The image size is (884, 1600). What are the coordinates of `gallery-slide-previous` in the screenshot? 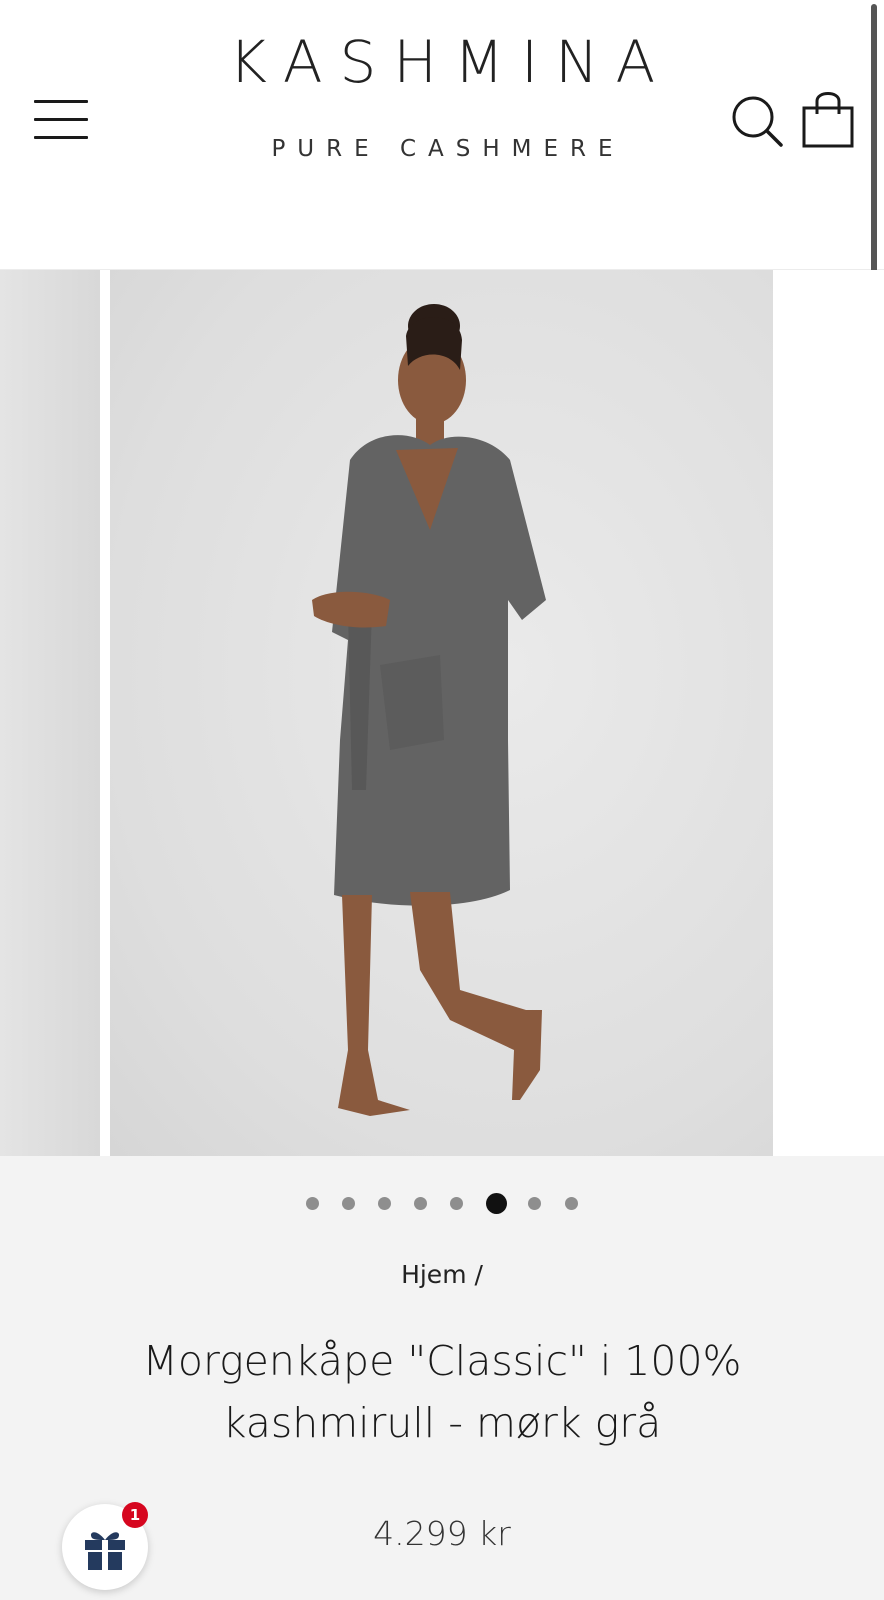 It's located at (50, 713).